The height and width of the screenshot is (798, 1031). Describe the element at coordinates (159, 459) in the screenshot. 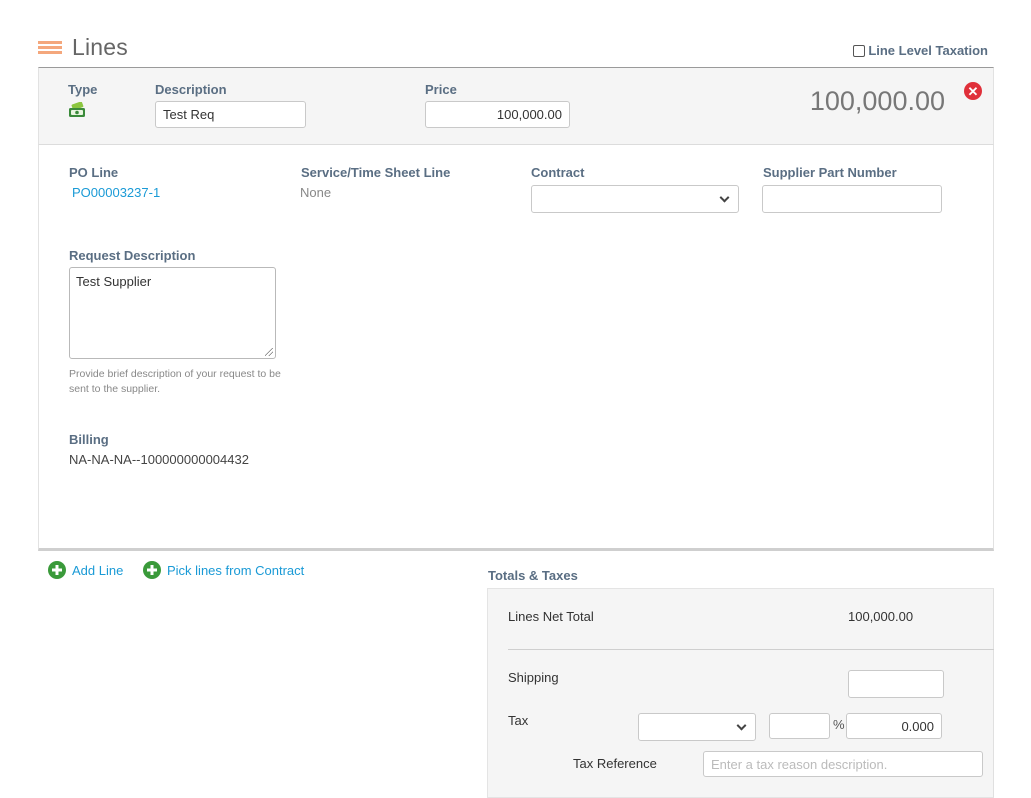

I see `billing-value: NA-NA-NA--100000000004432` at that location.